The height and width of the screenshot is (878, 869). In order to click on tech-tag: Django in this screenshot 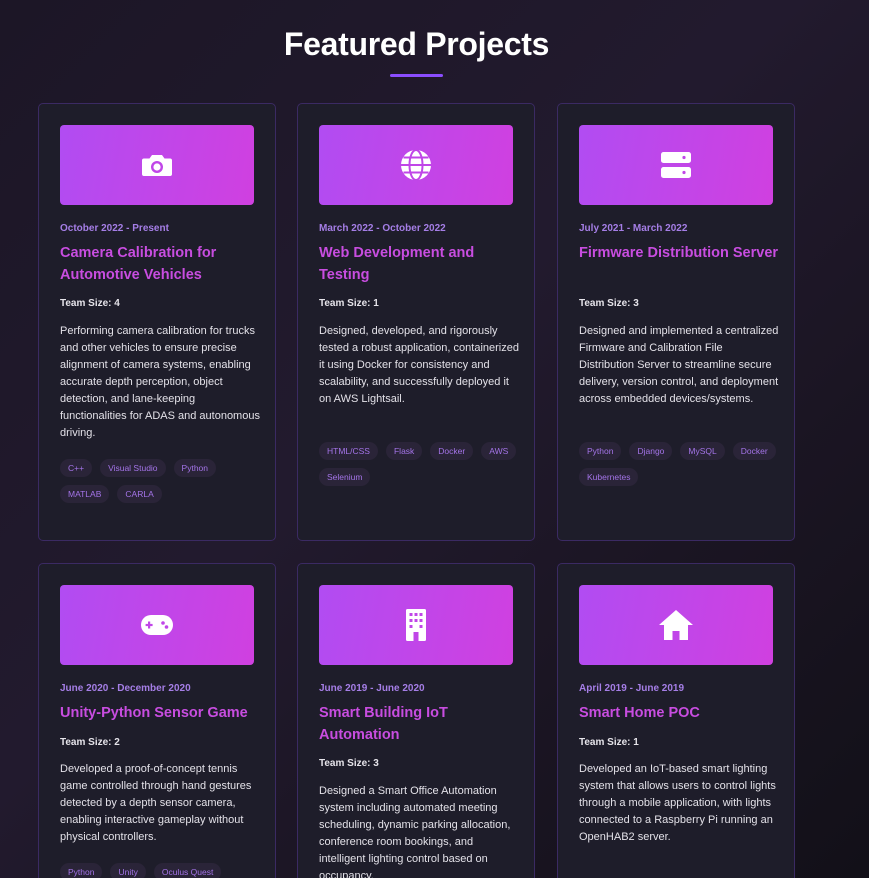, I will do `click(651, 451)`.